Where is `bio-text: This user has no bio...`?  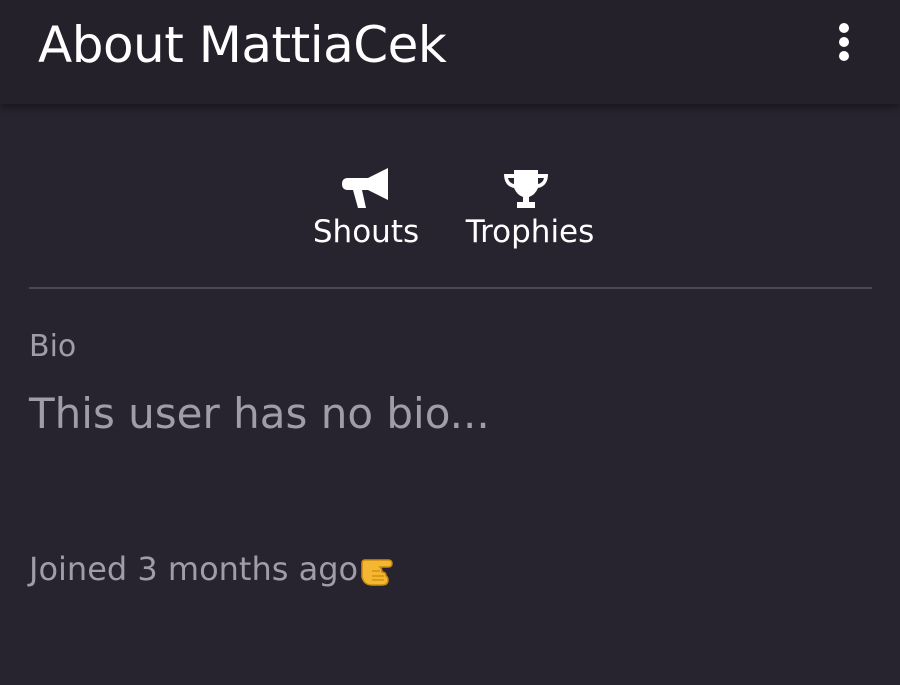
bio-text: This user has no bio... is located at coordinates (259, 413).